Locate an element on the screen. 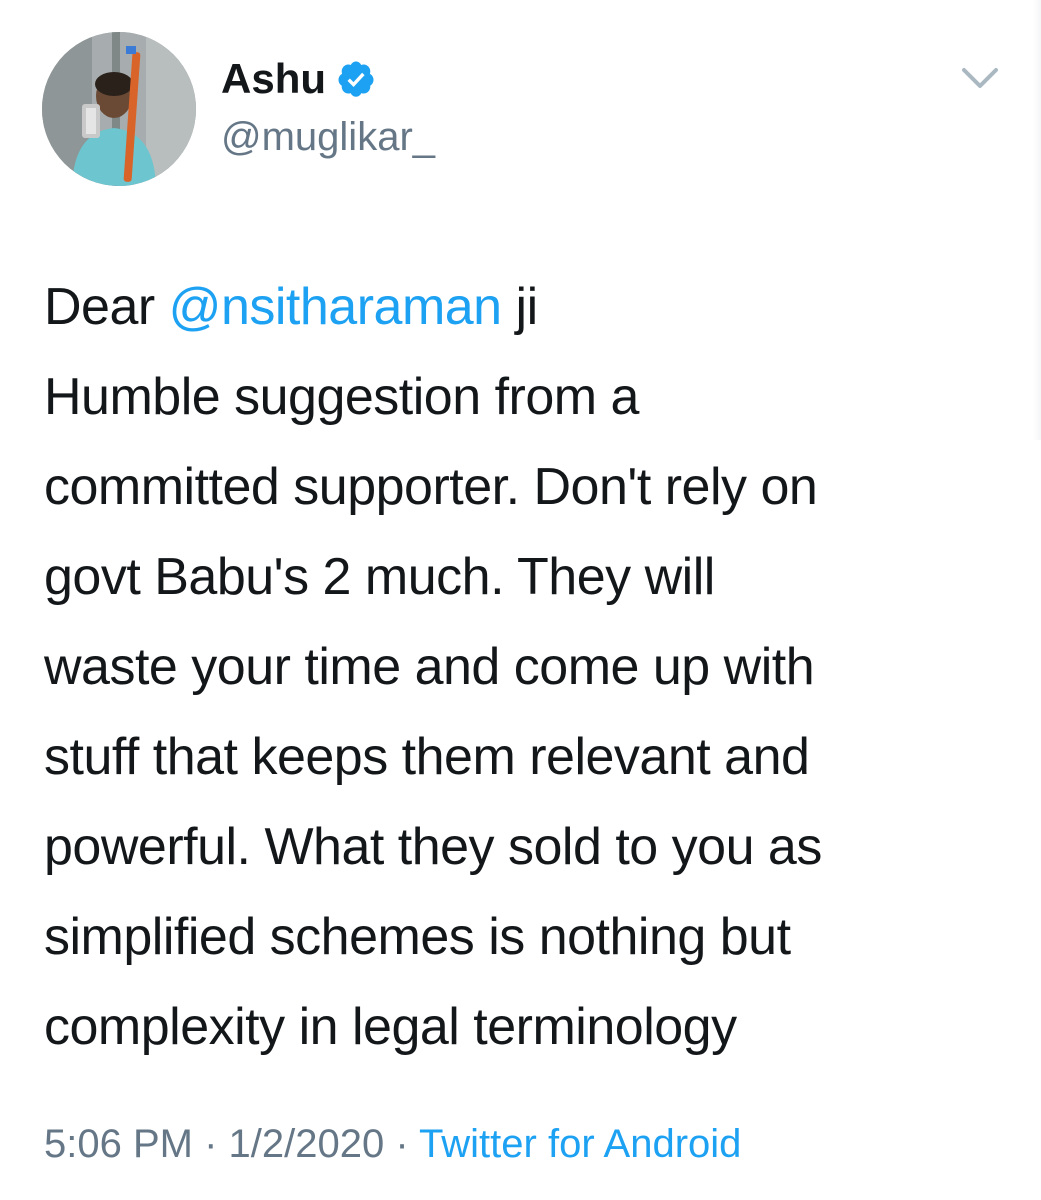 The image size is (1041, 1200). tweet-source-link: Twitter for Android is located at coordinates (580, 1144).